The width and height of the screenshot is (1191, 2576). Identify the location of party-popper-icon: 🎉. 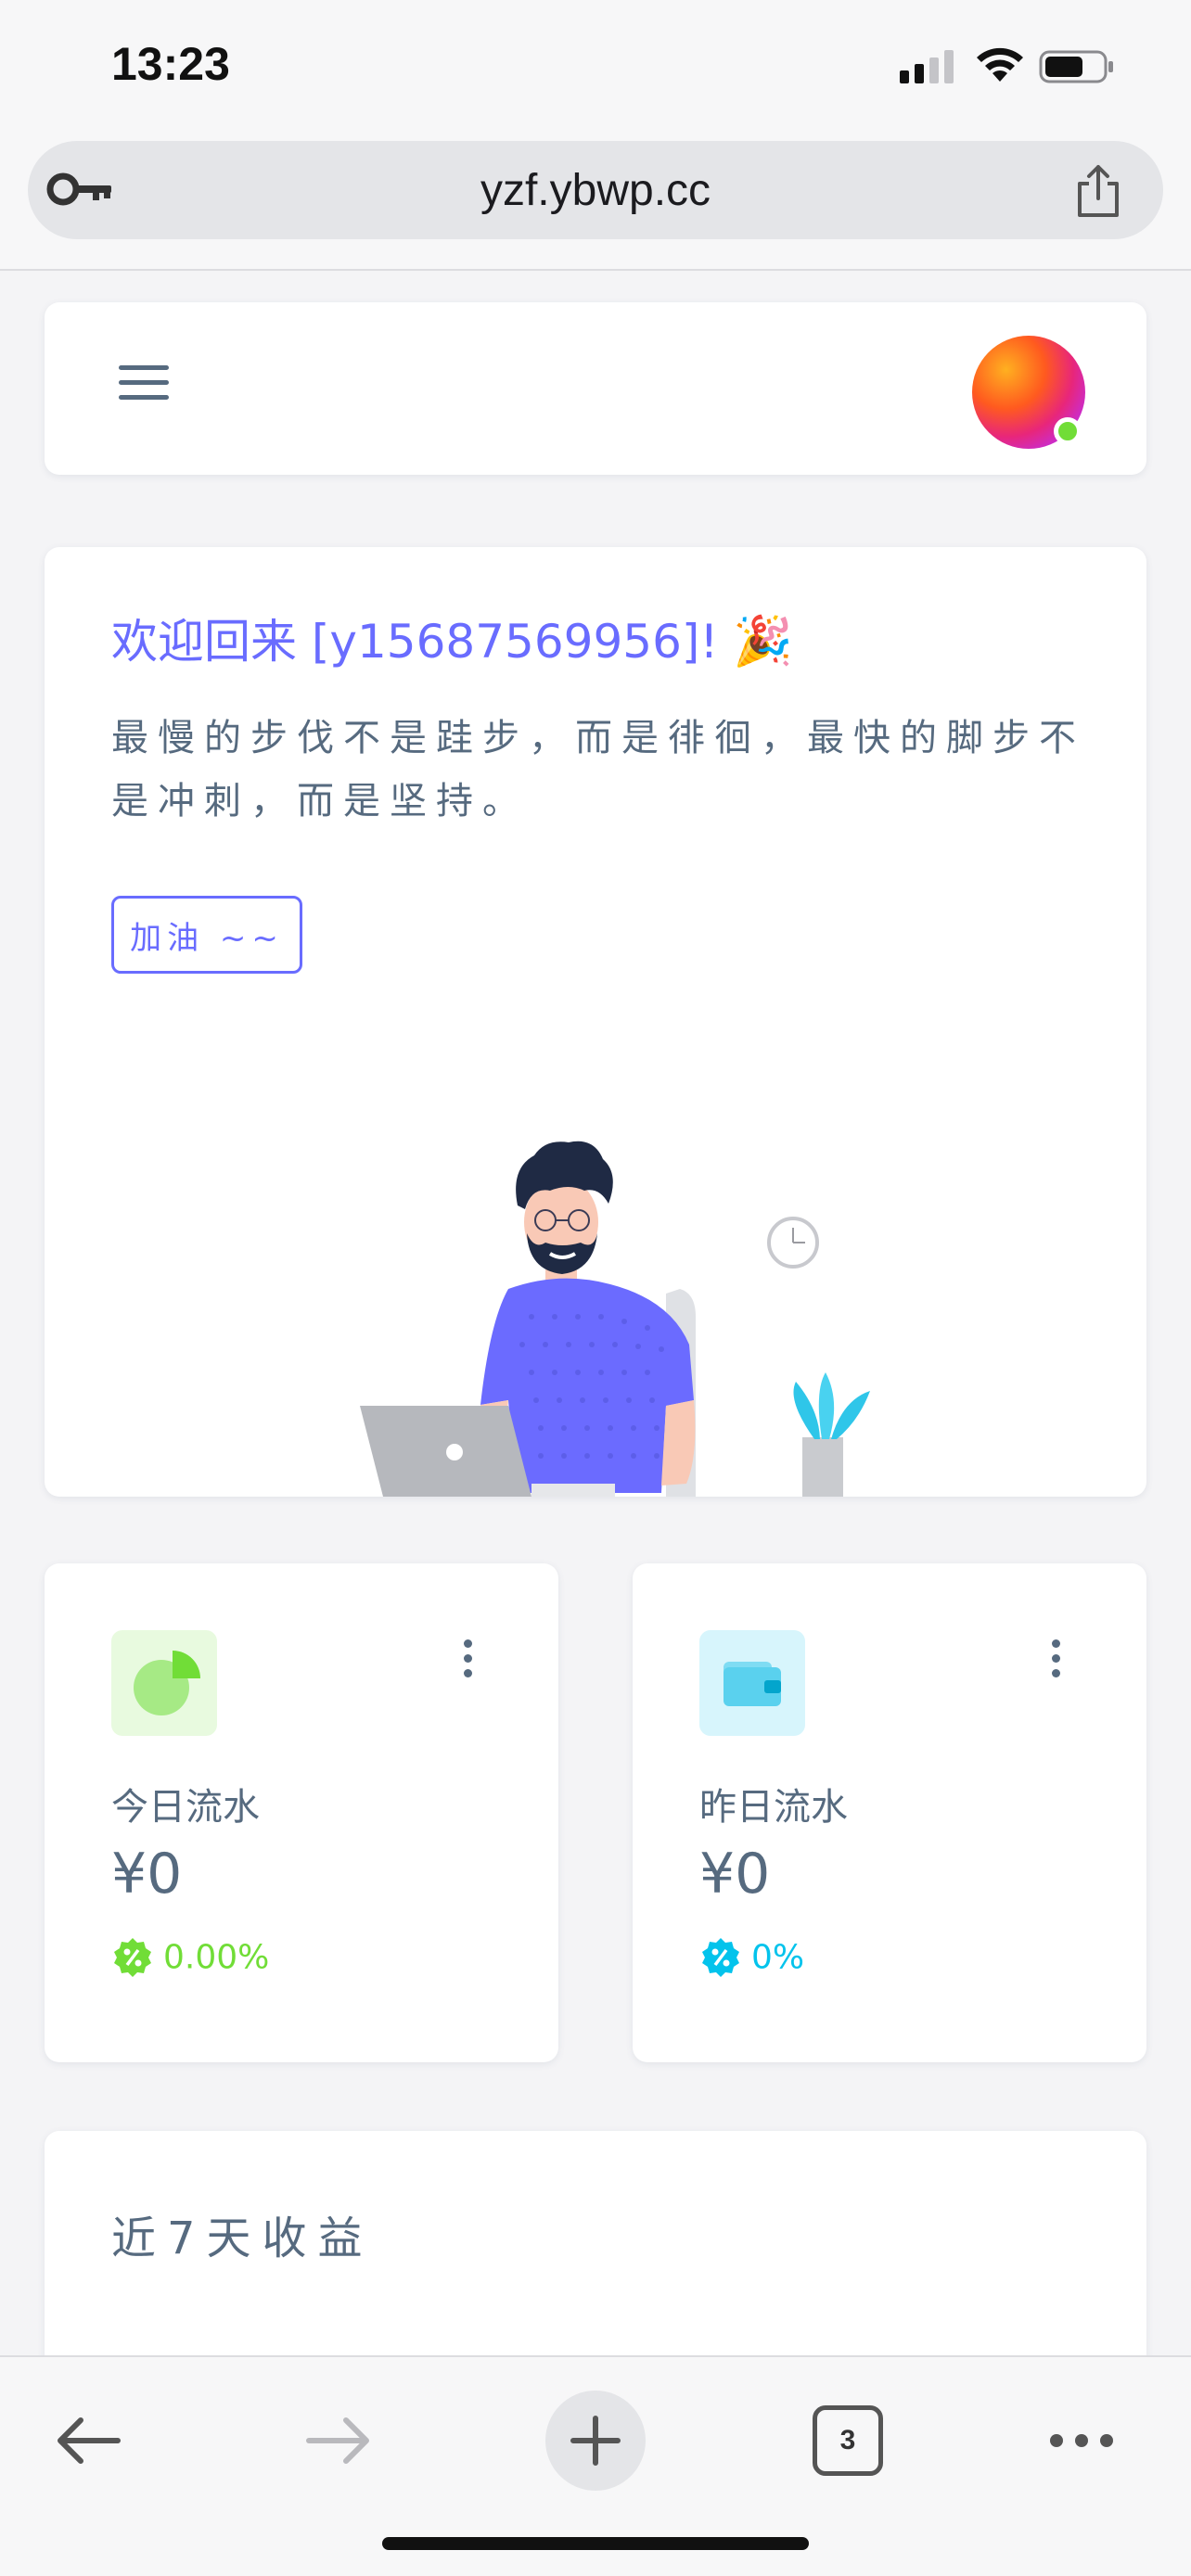
(764, 642).